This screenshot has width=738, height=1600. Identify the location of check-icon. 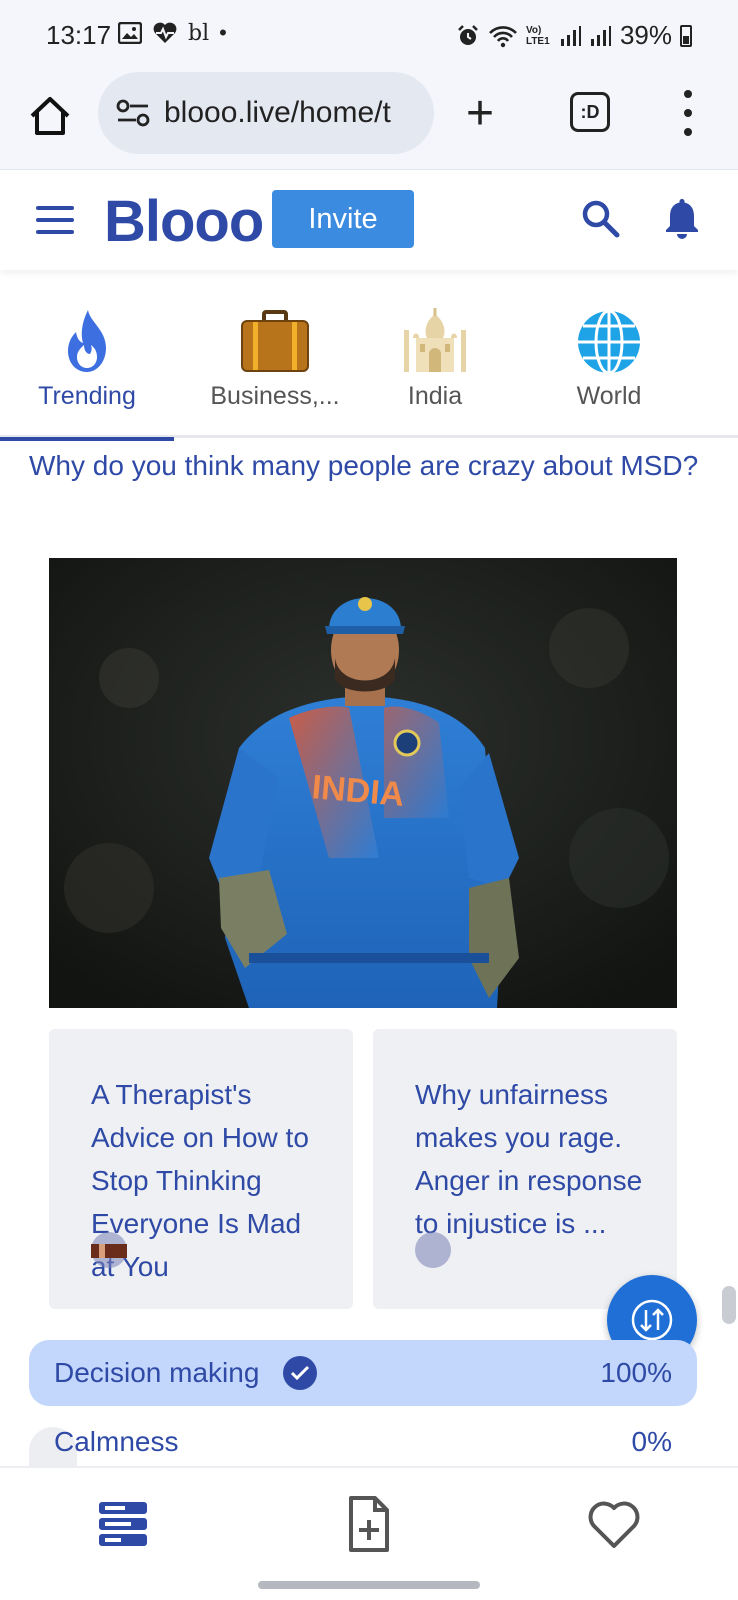
(300, 1373).